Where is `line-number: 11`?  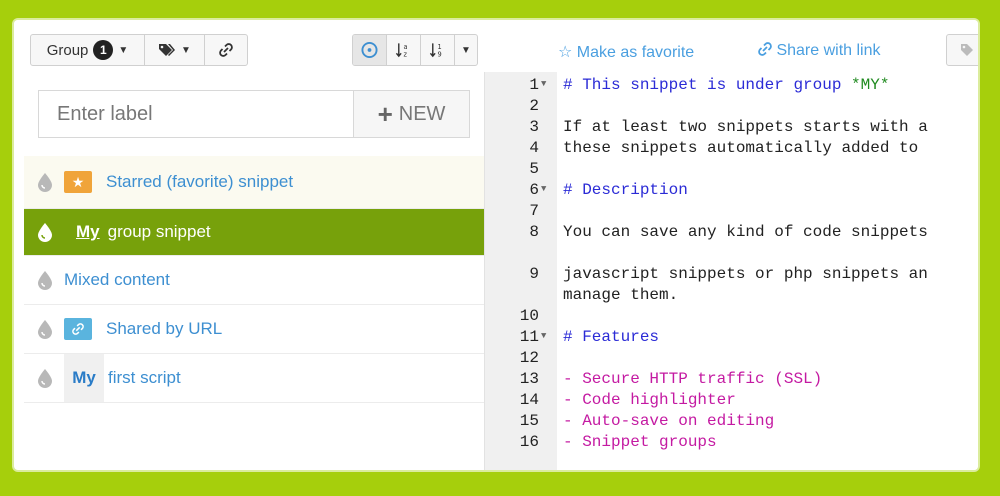 line-number: 11 is located at coordinates (529, 337).